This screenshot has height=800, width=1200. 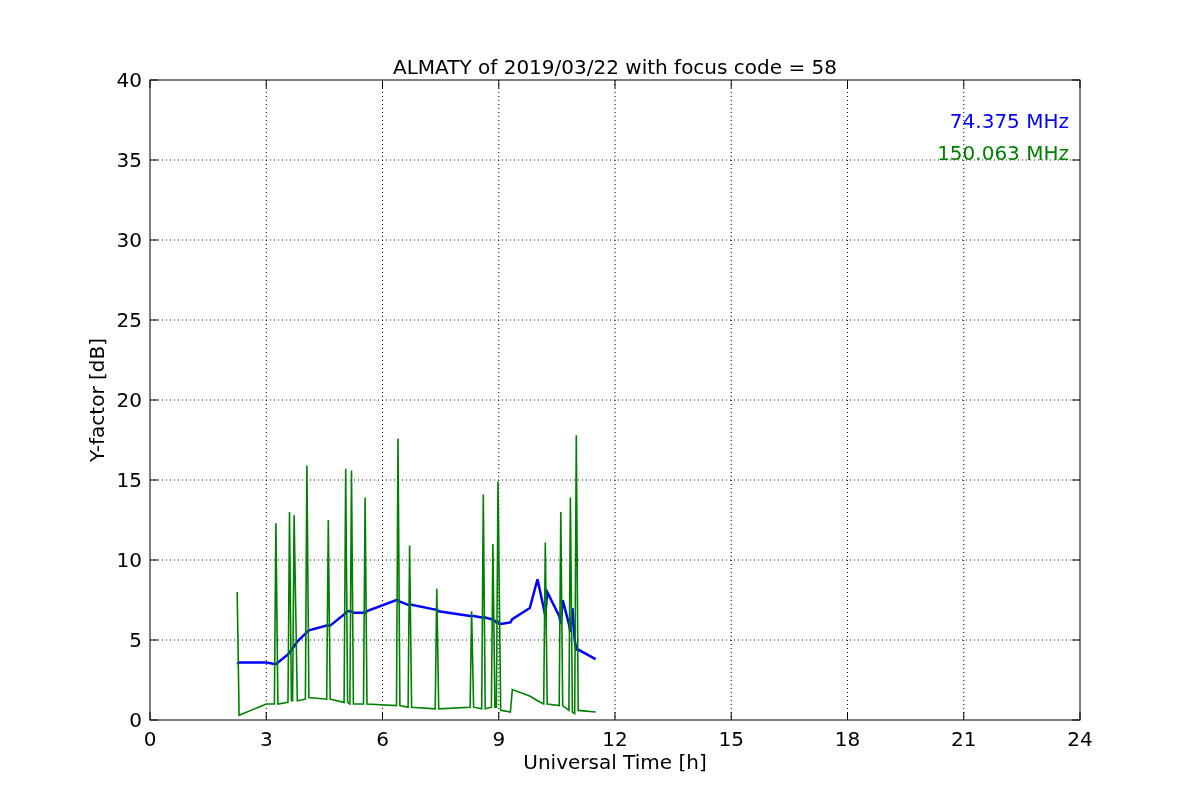 I want to click on tick-label: 3, so click(x=266, y=739).